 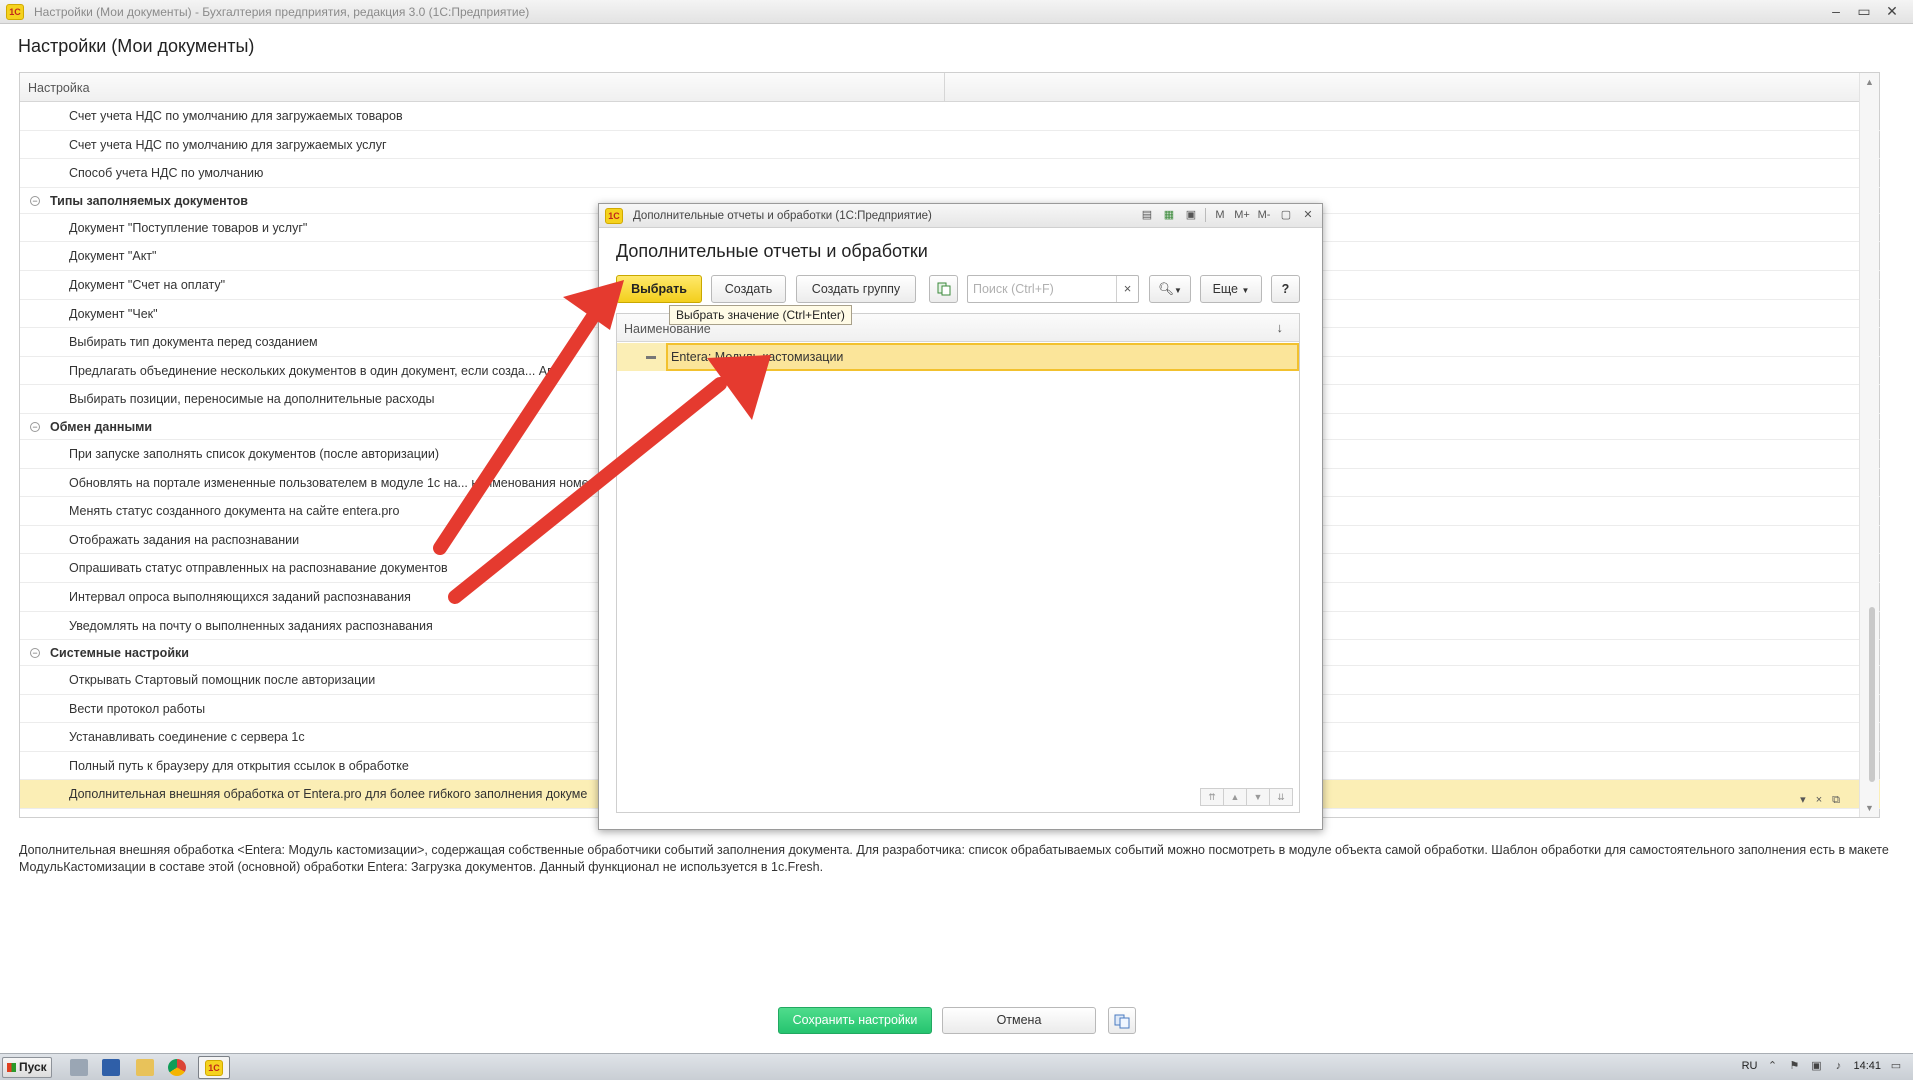 What do you see at coordinates (184, 539) in the screenshot?
I see `tree-row-label: Отображать задания на распознавании` at bounding box center [184, 539].